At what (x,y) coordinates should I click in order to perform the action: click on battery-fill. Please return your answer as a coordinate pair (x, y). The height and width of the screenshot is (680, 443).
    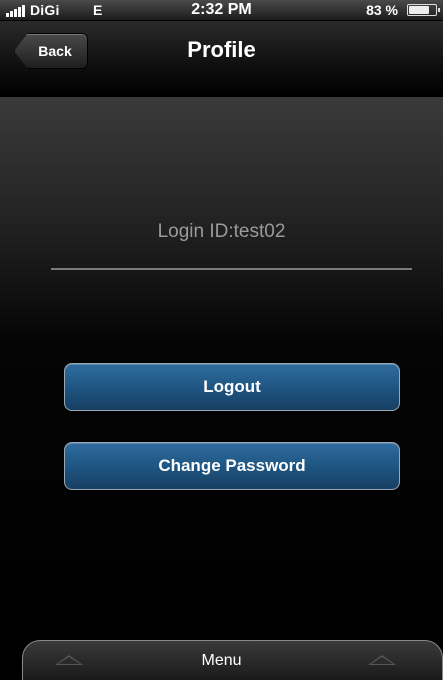
    Looking at the image, I should click on (419, 10).